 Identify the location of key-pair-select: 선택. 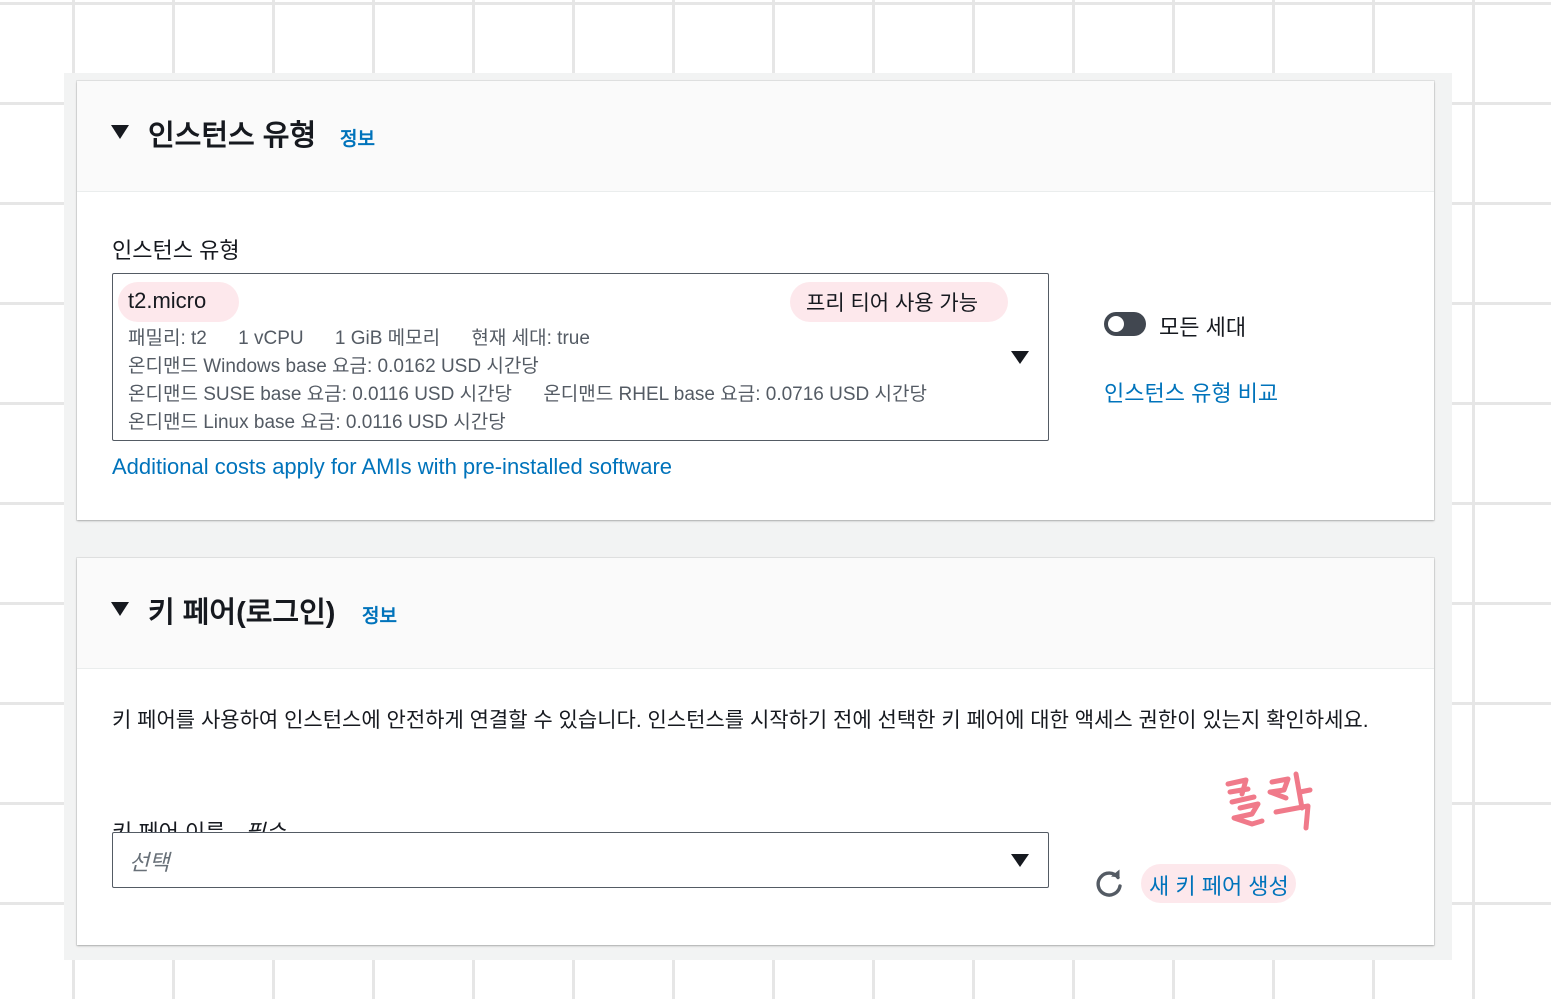
(580, 860).